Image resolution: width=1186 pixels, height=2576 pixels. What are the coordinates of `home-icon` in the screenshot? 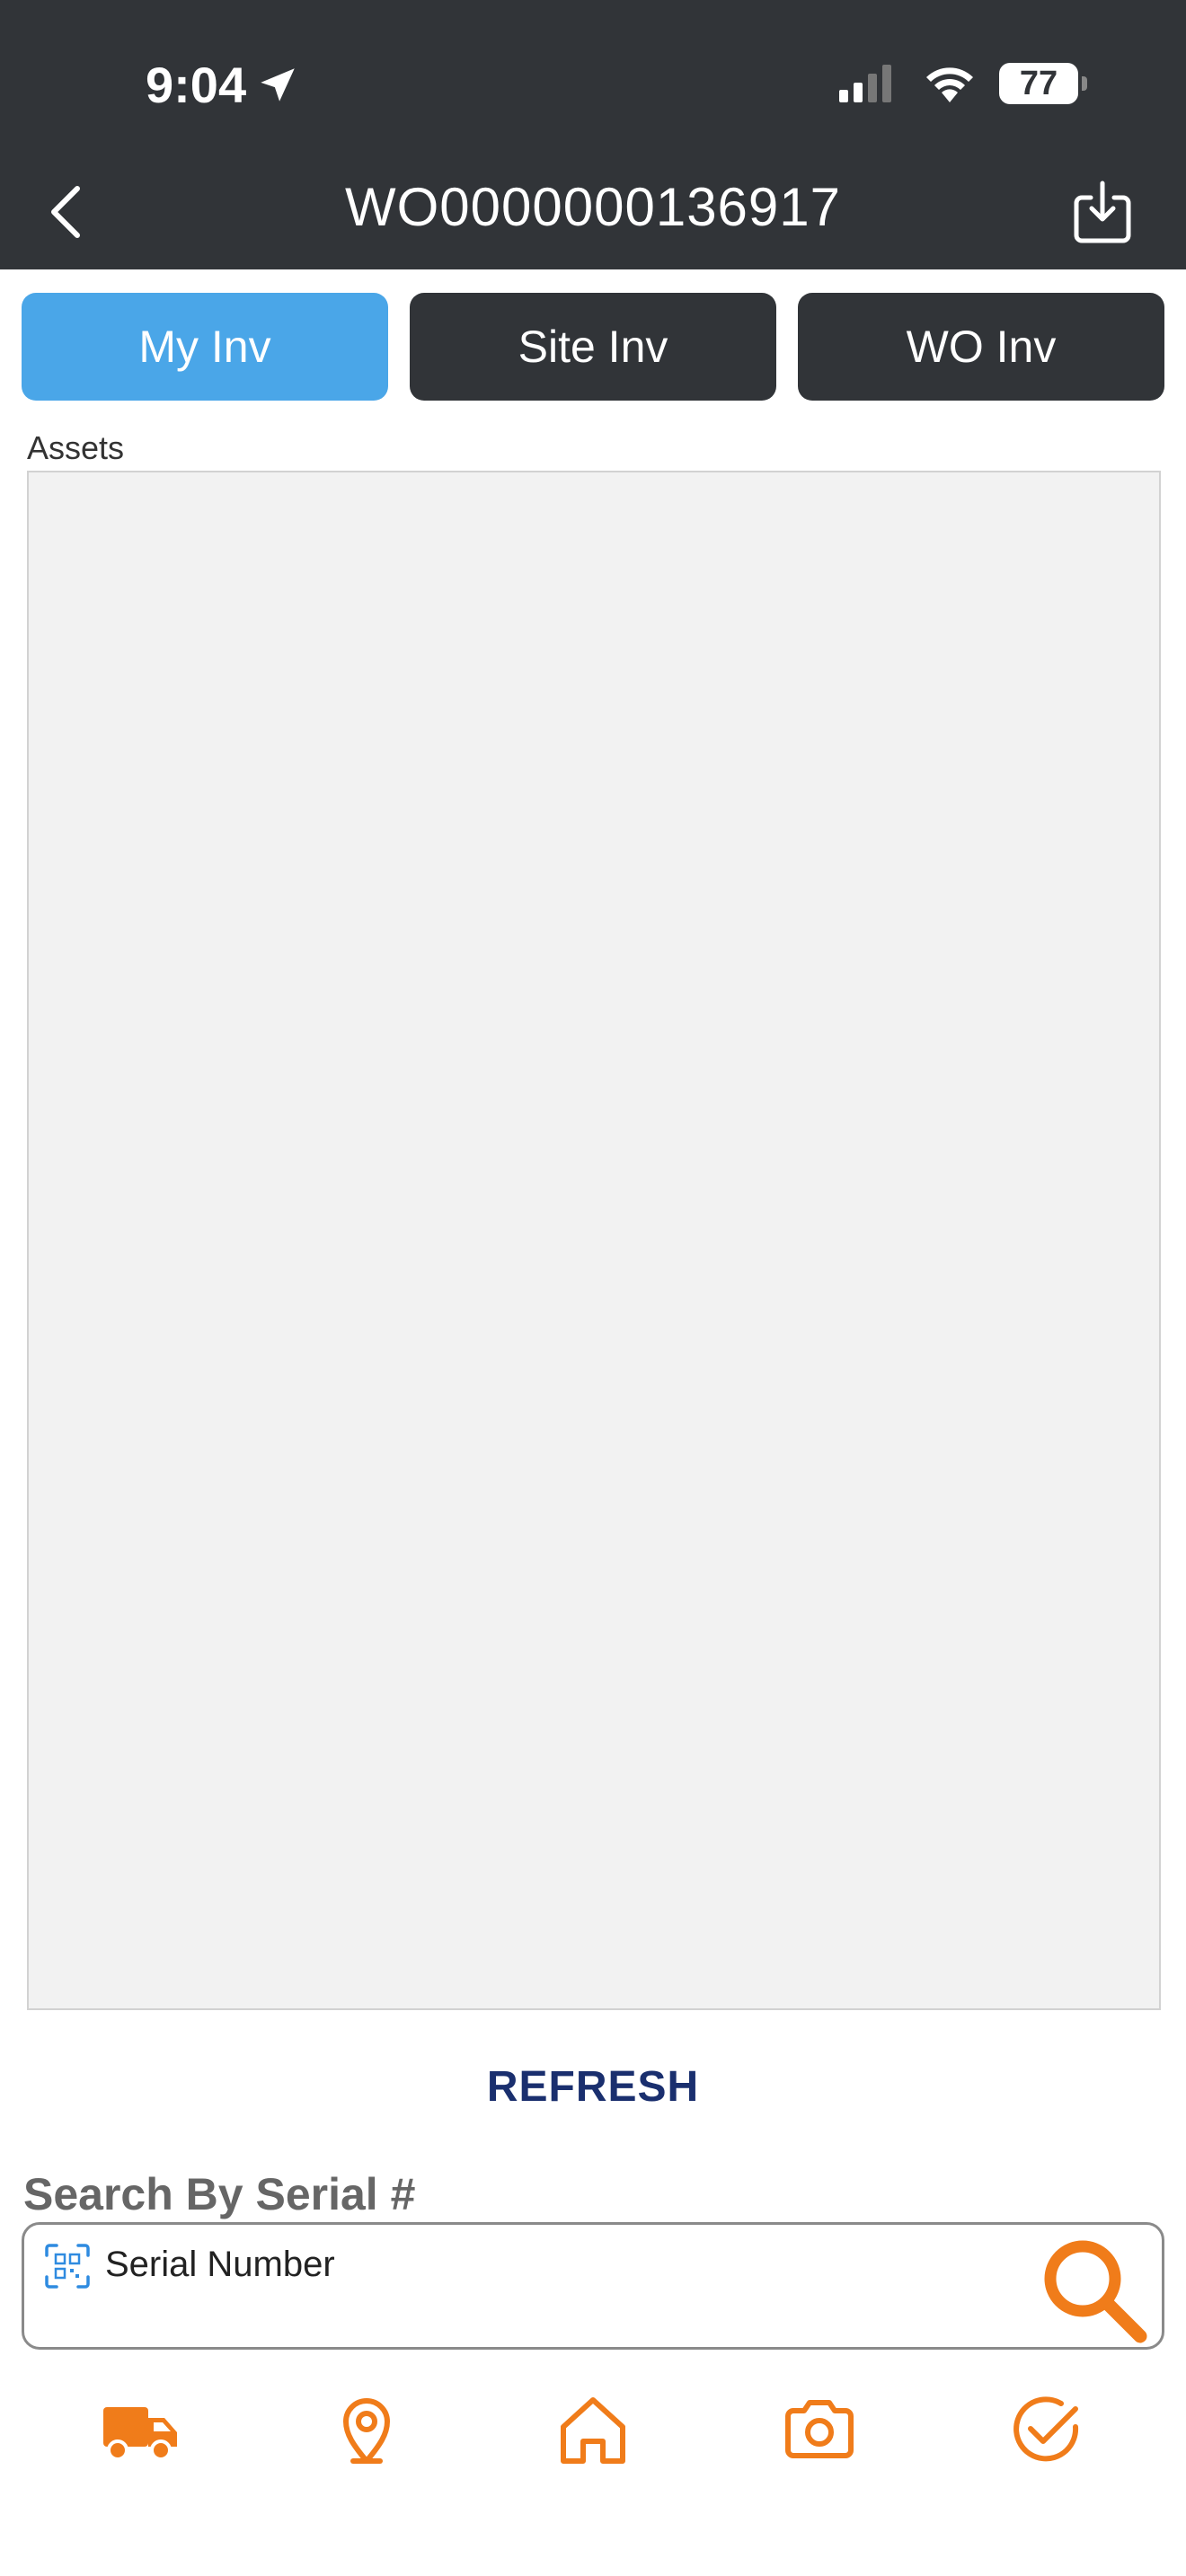 It's located at (593, 2430).